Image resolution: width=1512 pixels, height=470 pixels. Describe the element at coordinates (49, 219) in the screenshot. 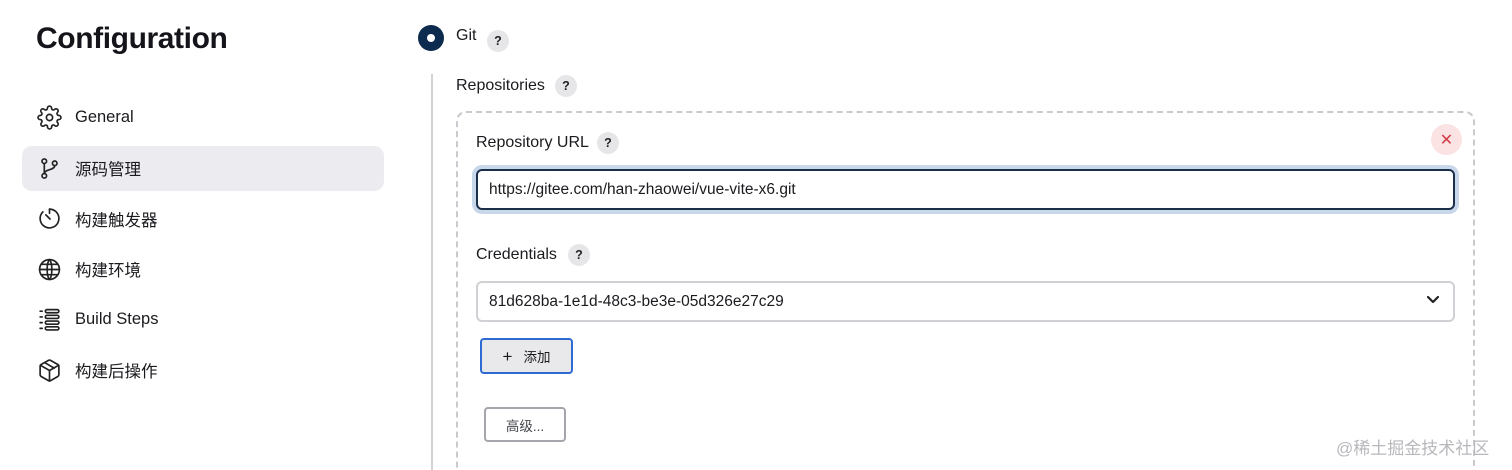

I see `timer-icon` at that location.